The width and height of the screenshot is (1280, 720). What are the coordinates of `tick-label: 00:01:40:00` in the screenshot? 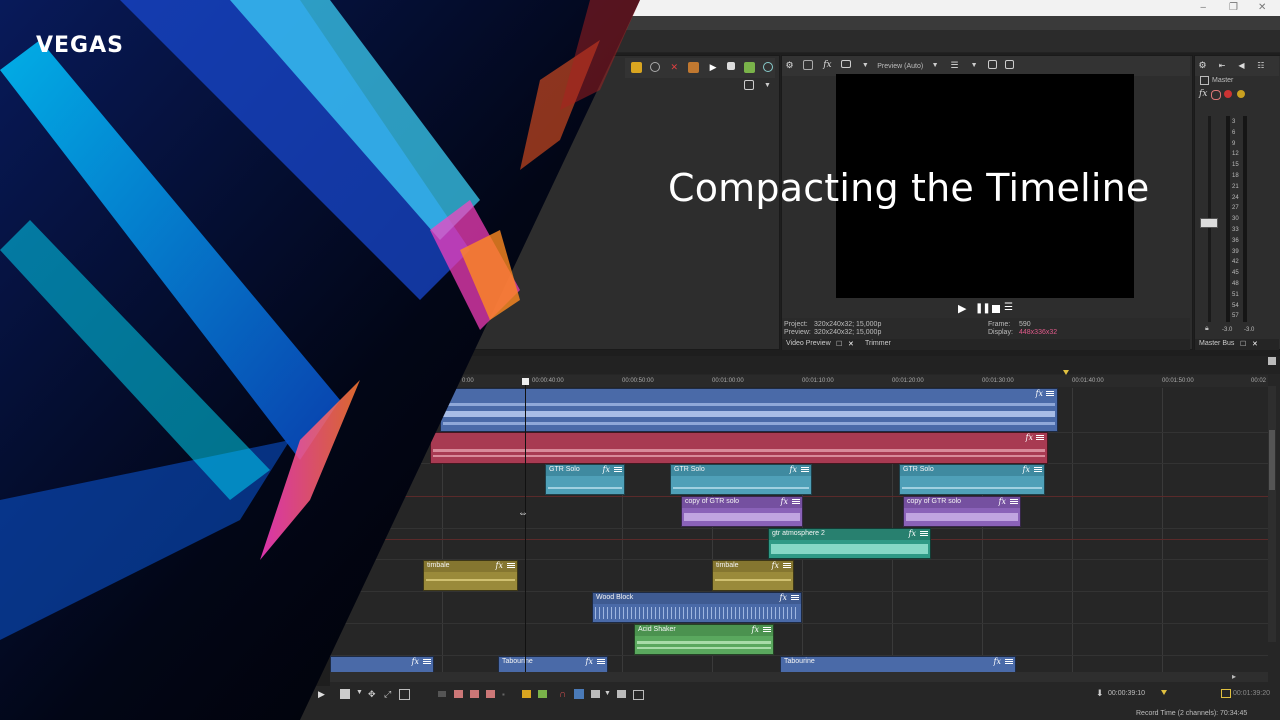 It's located at (1088, 381).